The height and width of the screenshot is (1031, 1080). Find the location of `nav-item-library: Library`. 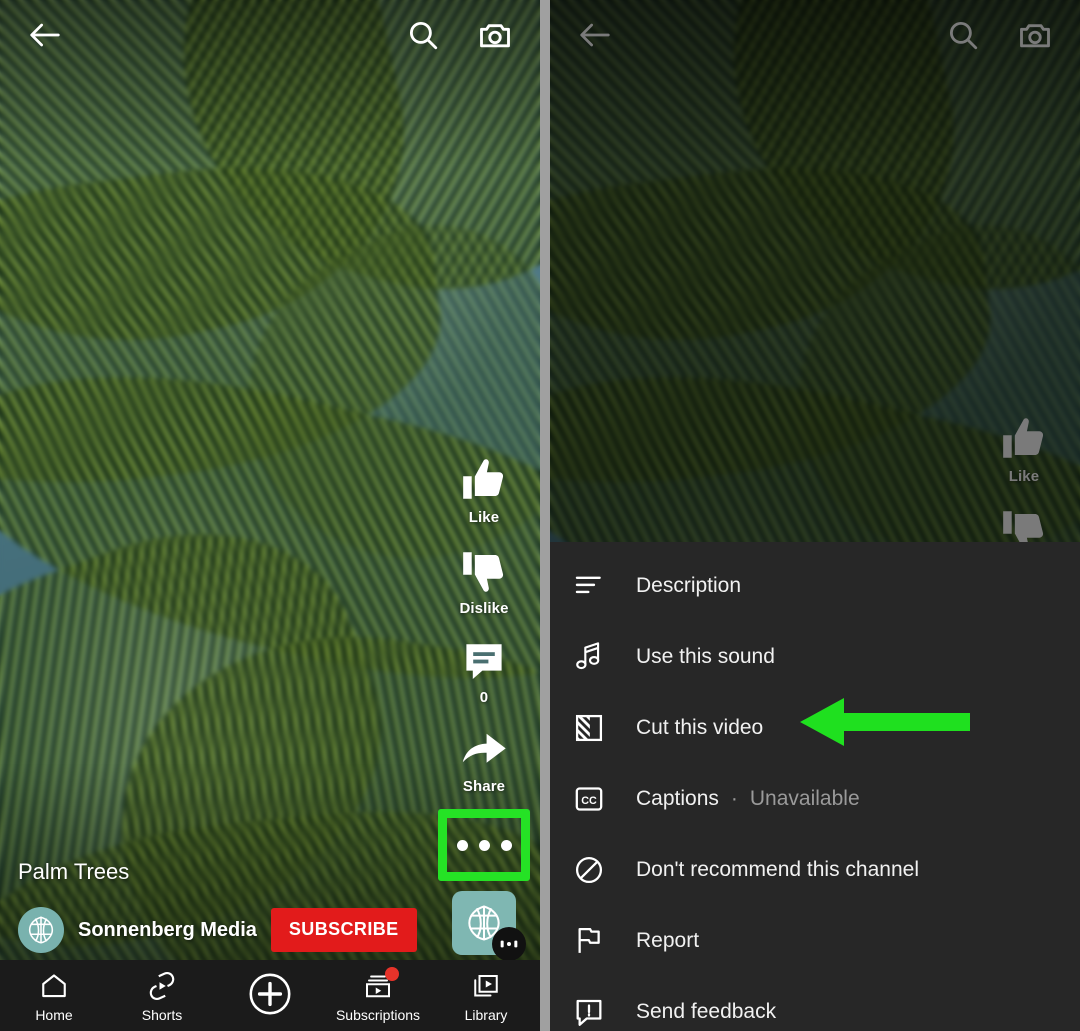

nav-item-library: Library is located at coordinates (486, 996).